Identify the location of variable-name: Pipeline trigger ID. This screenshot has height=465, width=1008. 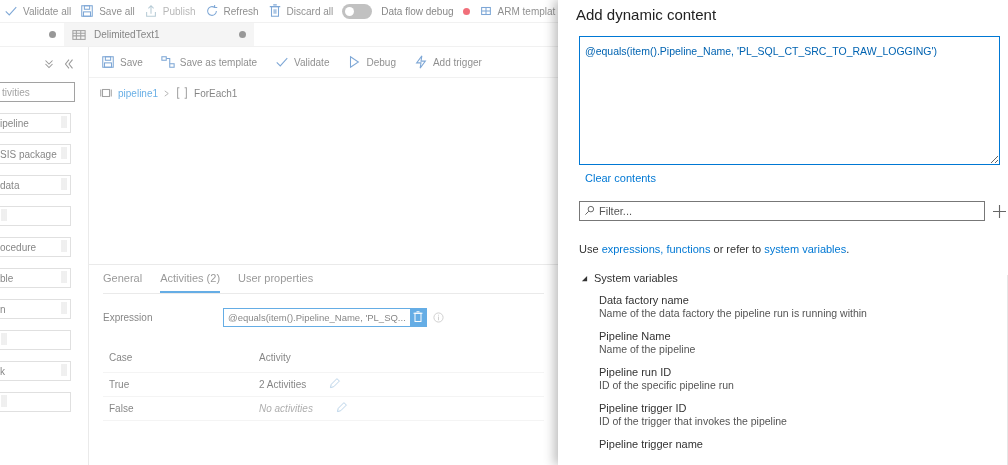
(802, 408).